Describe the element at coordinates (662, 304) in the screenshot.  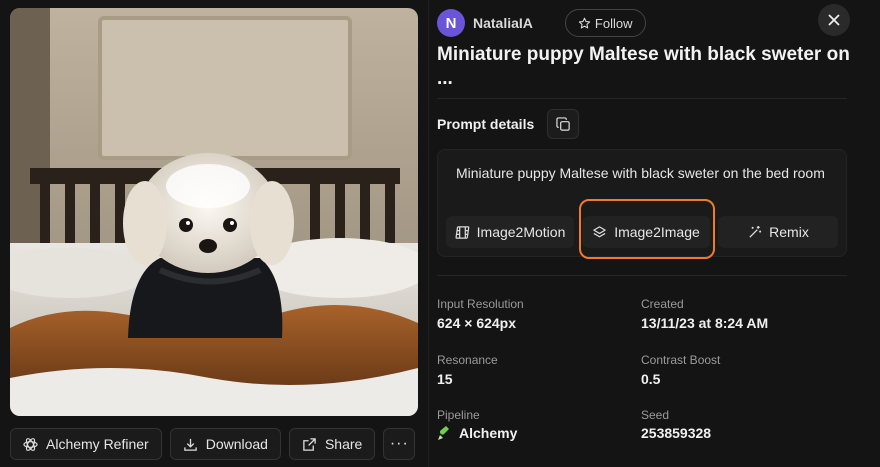
I see `created-label: Created` at that location.